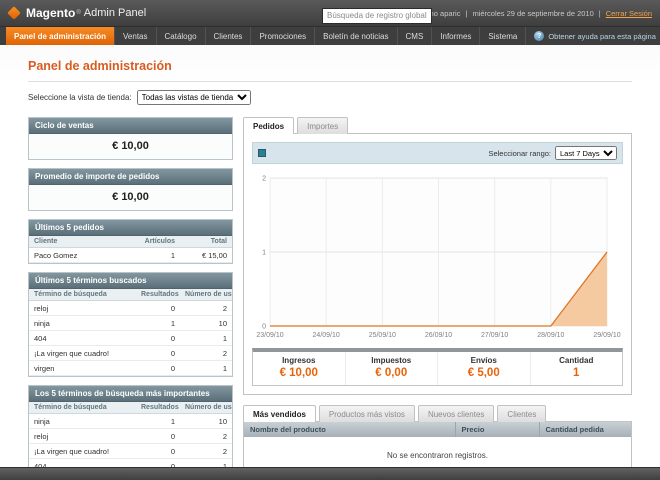 The width and height of the screenshot is (660, 480). Describe the element at coordinates (279, 413) in the screenshot. I see `tab: Más vendidos` at that location.